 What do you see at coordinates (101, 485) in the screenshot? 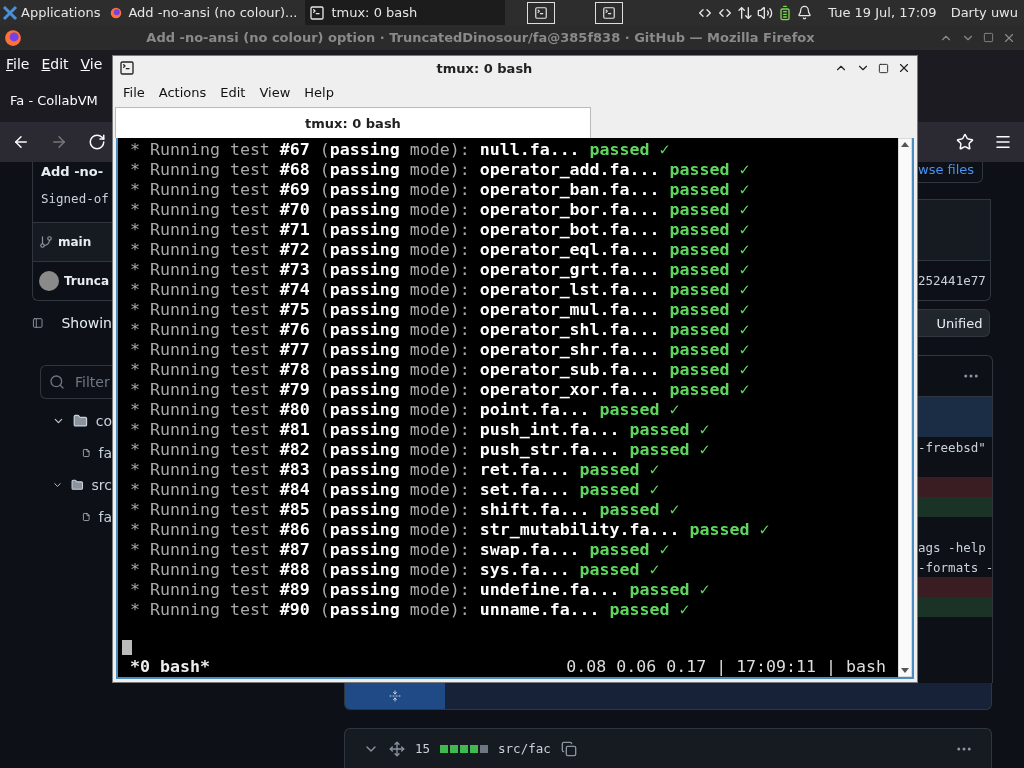
I see `folder-name: src` at bounding box center [101, 485].